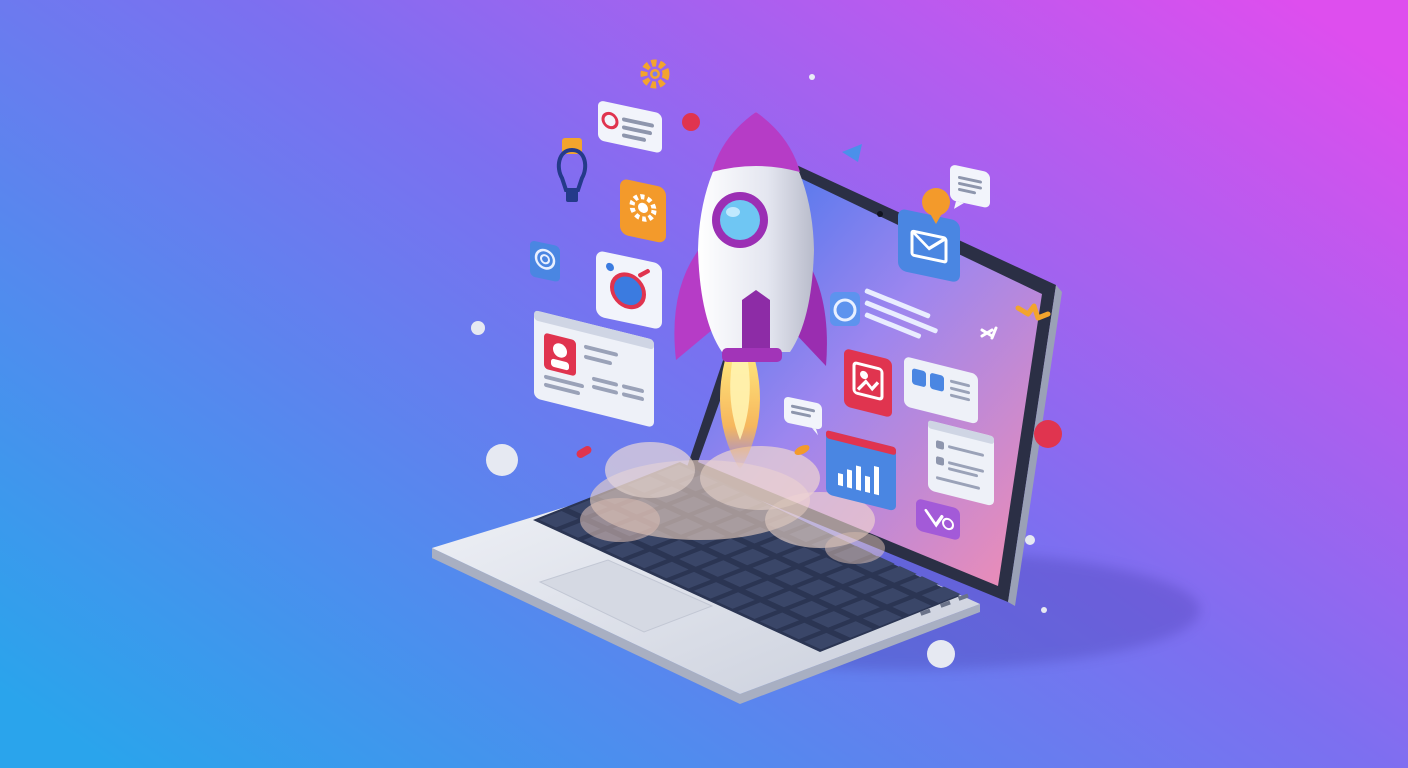 The height and width of the screenshot is (768, 1408). I want to click on rocket-window, so click(740, 220).